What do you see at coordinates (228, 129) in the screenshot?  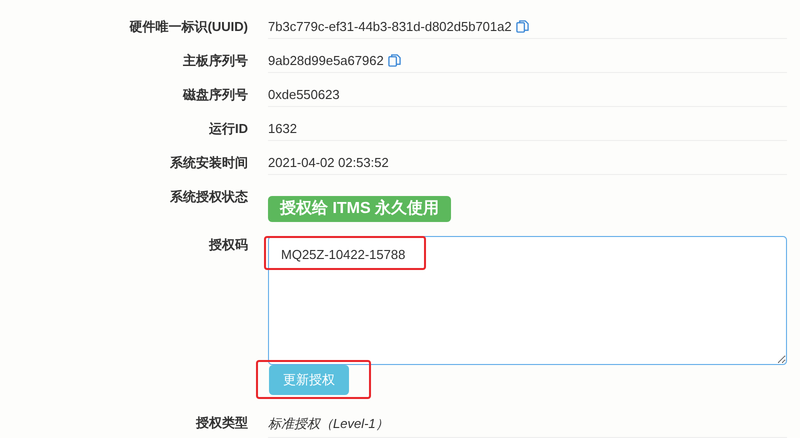 I see `field-label: 运行ID` at bounding box center [228, 129].